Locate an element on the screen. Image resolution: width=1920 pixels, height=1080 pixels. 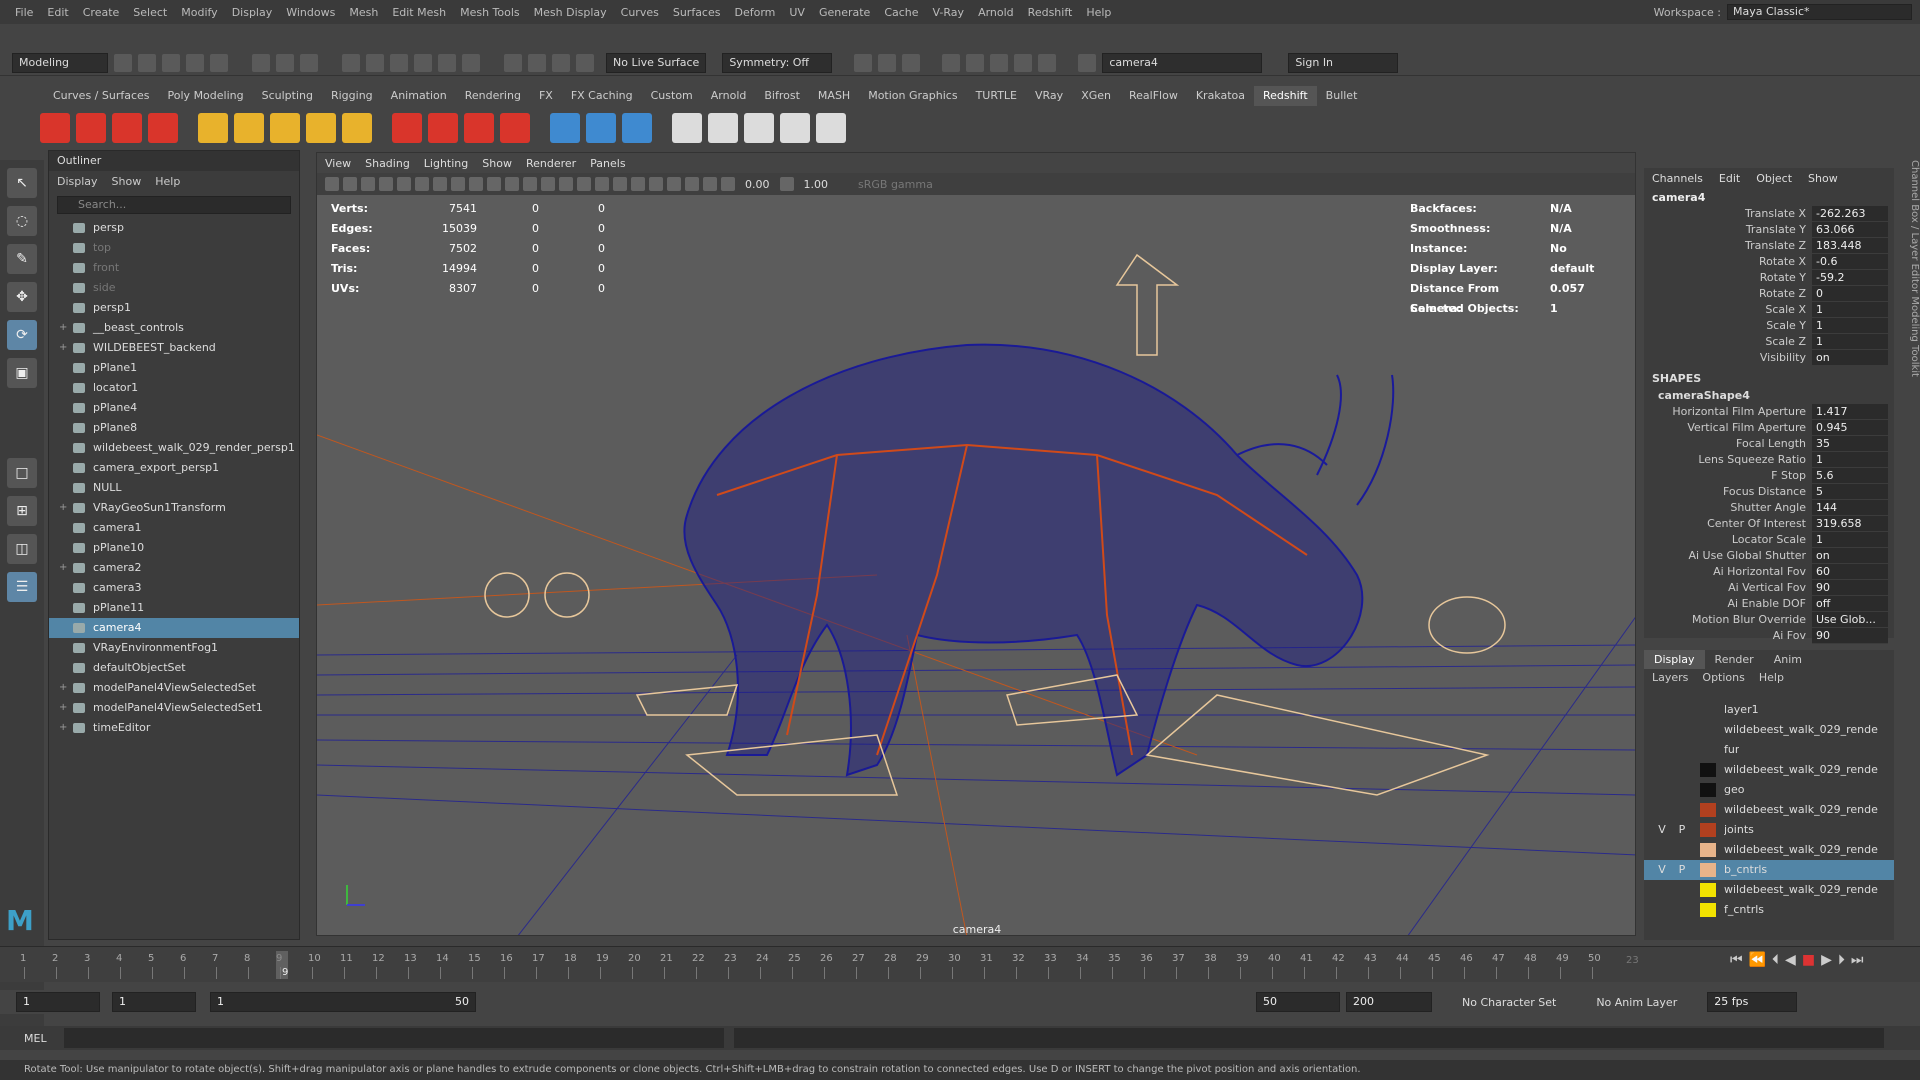
viewport-menu-item: Renderer is located at coordinates (551, 163).